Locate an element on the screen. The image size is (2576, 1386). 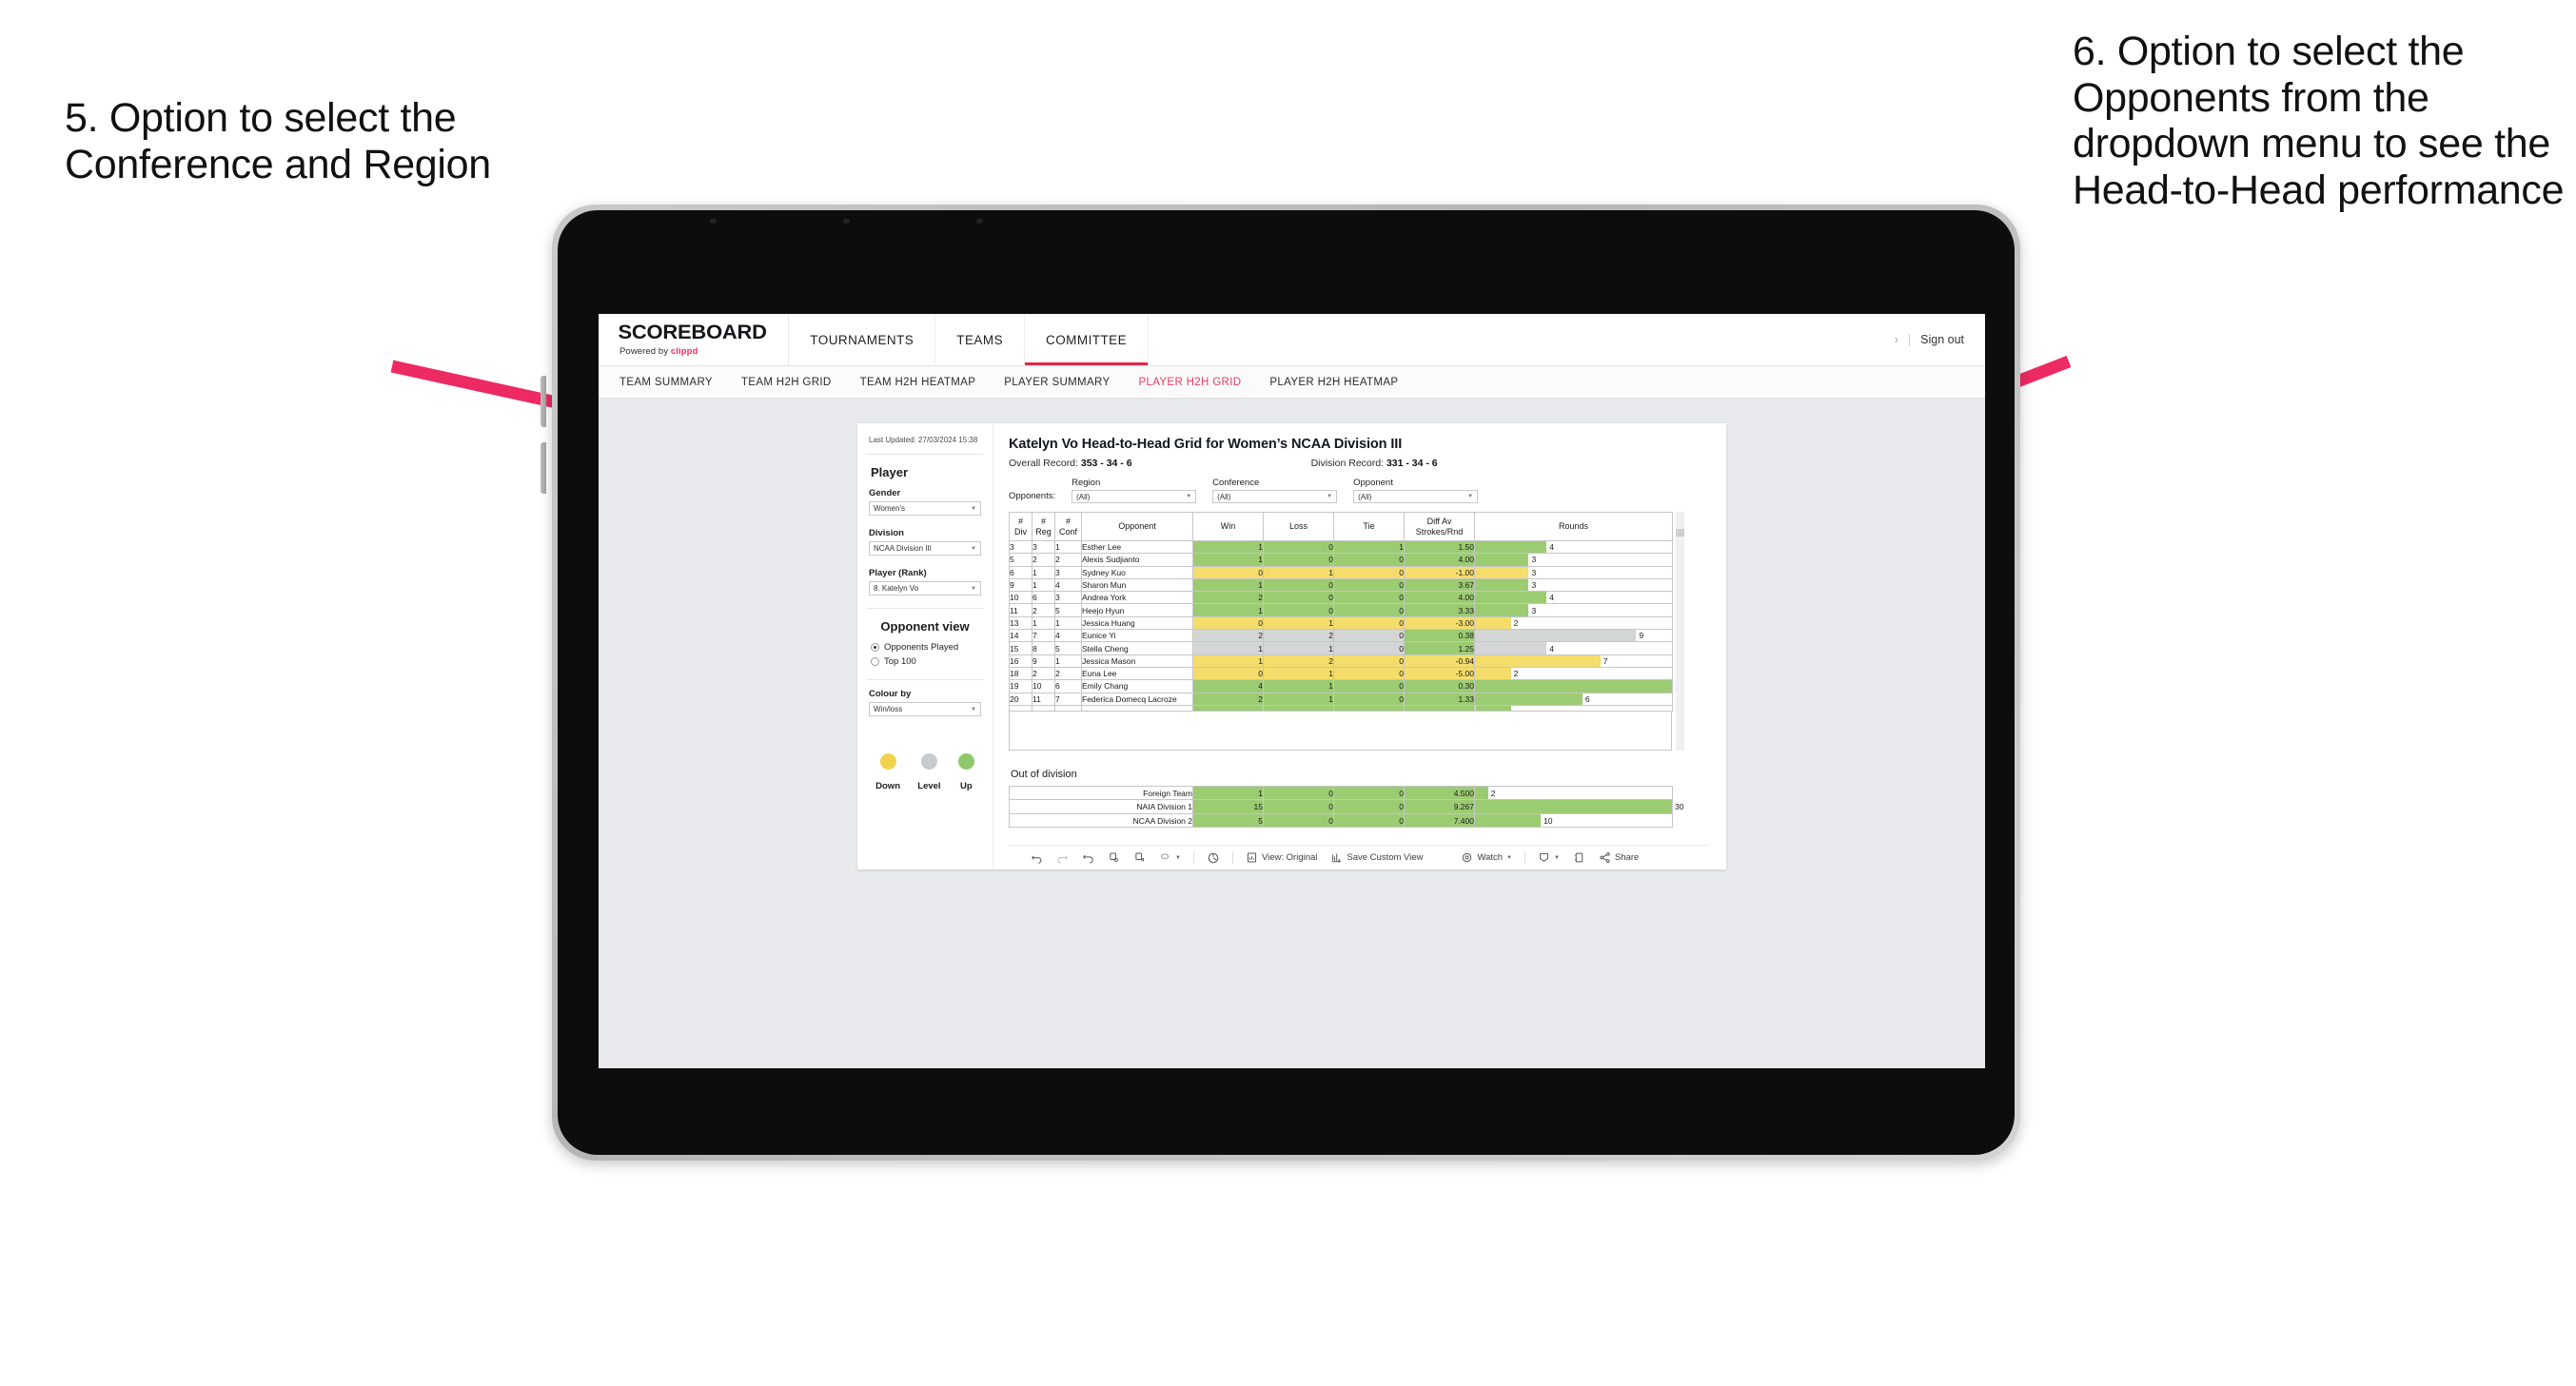
subnav-team-summary: TEAM SUMMARY is located at coordinates (666, 382).